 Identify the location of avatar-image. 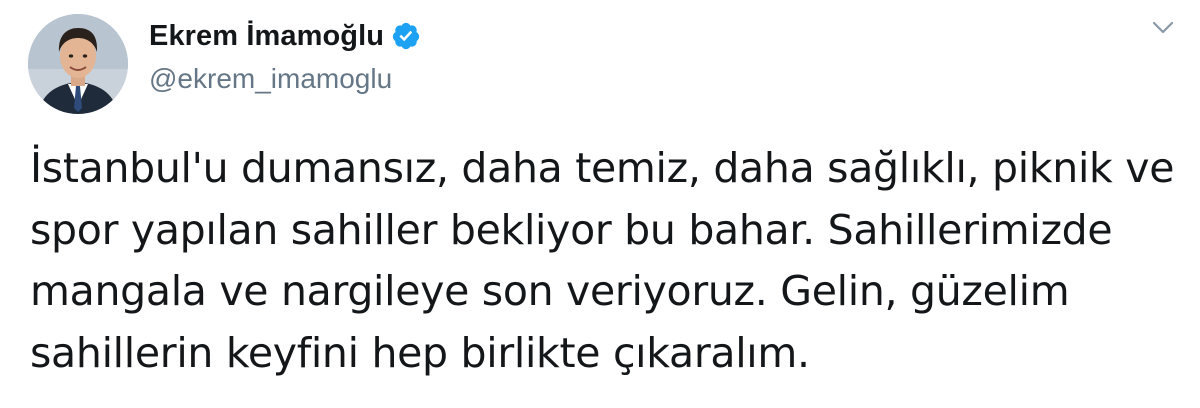
(78, 64).